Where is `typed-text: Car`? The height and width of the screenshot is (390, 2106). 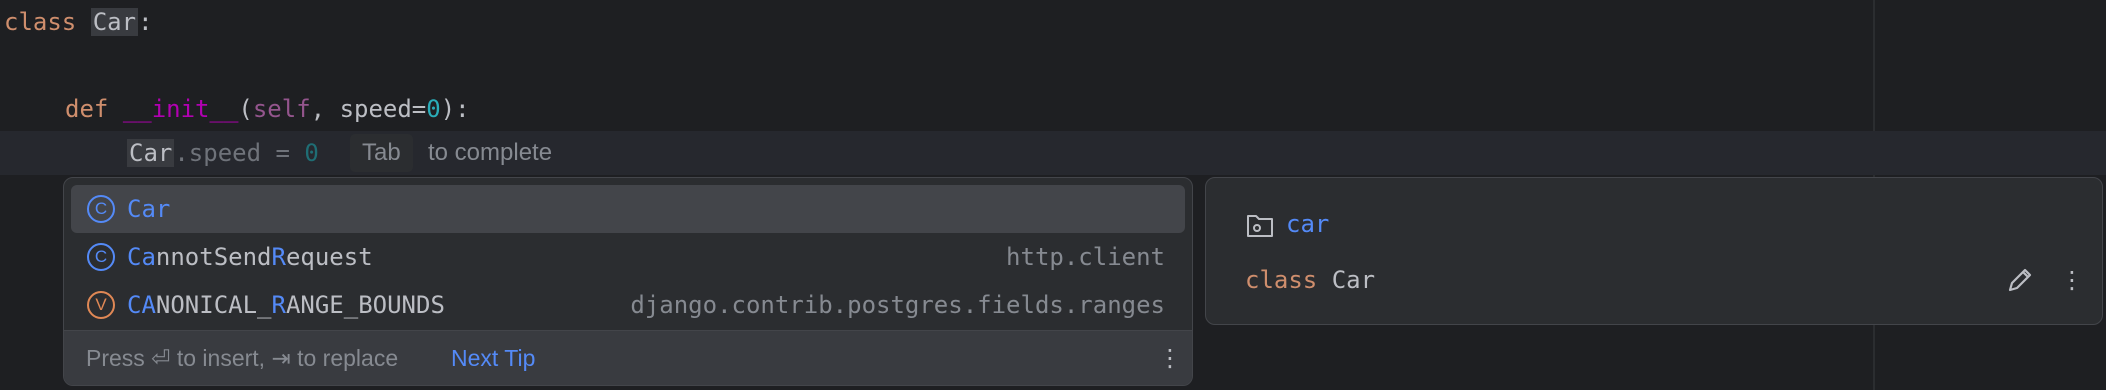
typed-text: Car is located at coordinates (151, 153).